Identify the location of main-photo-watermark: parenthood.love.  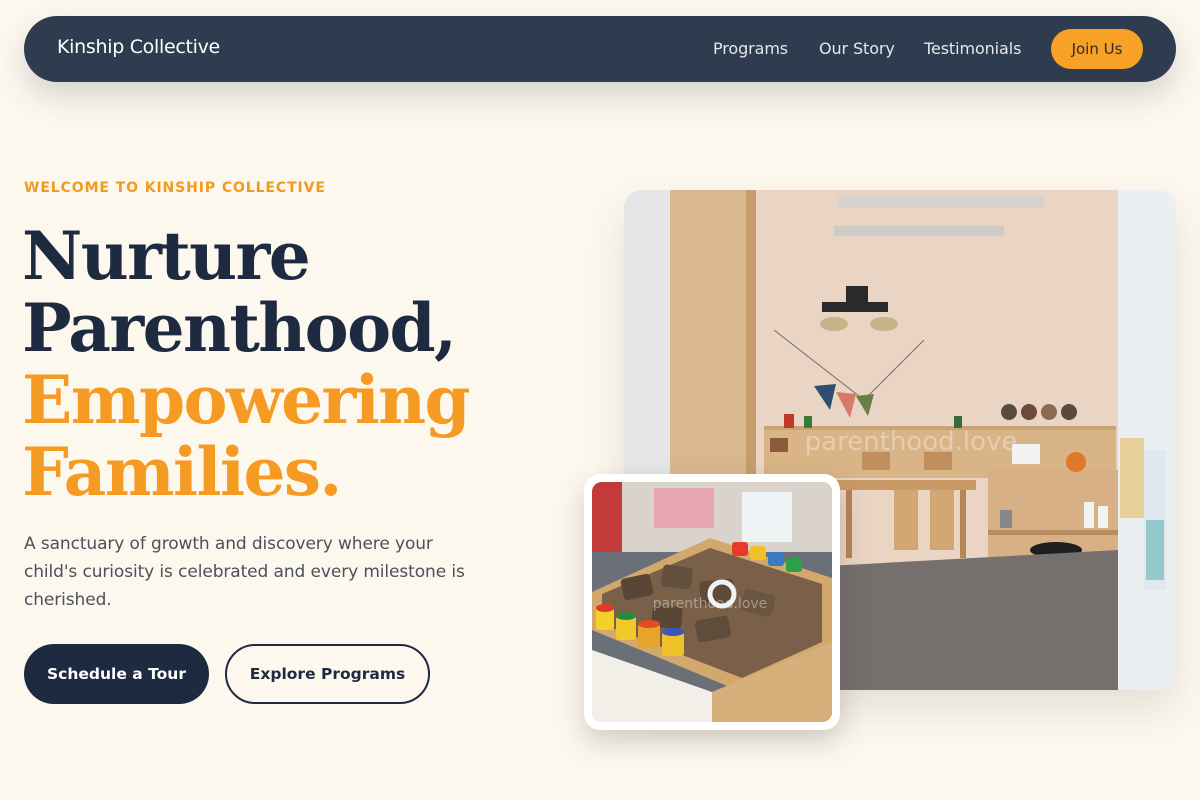
(911, 442).